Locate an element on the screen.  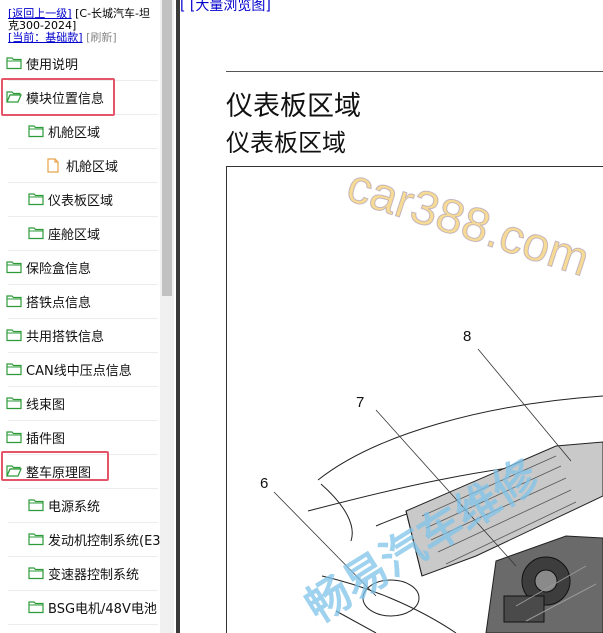
tree-item: 插件图 is located at coordinates (35, 437).